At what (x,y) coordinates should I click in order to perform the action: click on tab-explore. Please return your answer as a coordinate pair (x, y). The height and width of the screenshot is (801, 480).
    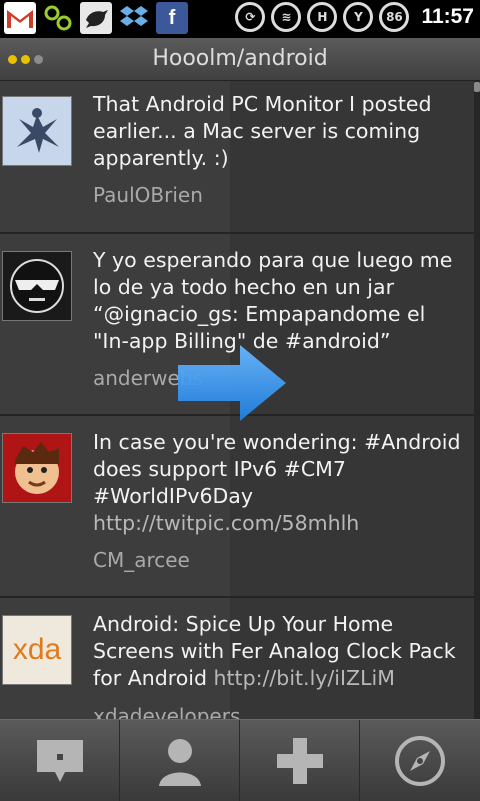
    Looking at the image, I should click on (419, 760).